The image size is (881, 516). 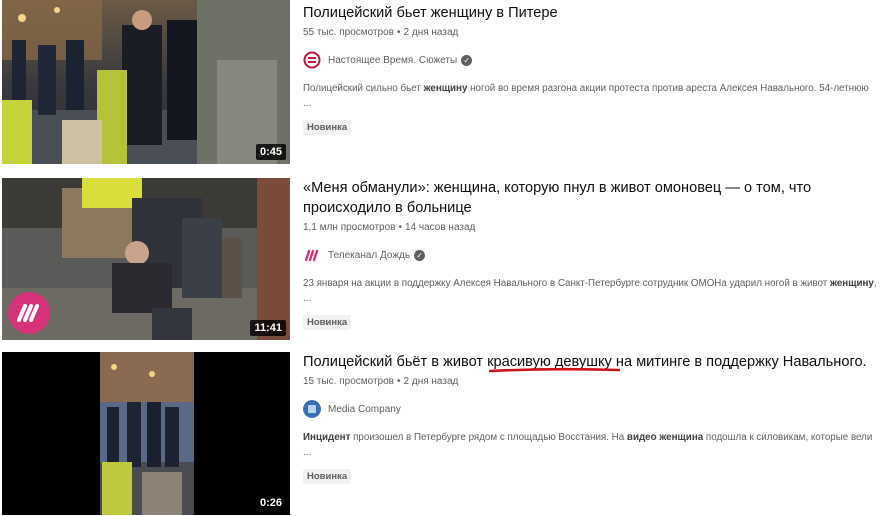 I want to click on video-thumbnail: 0:26, so click(x=146, y=433).